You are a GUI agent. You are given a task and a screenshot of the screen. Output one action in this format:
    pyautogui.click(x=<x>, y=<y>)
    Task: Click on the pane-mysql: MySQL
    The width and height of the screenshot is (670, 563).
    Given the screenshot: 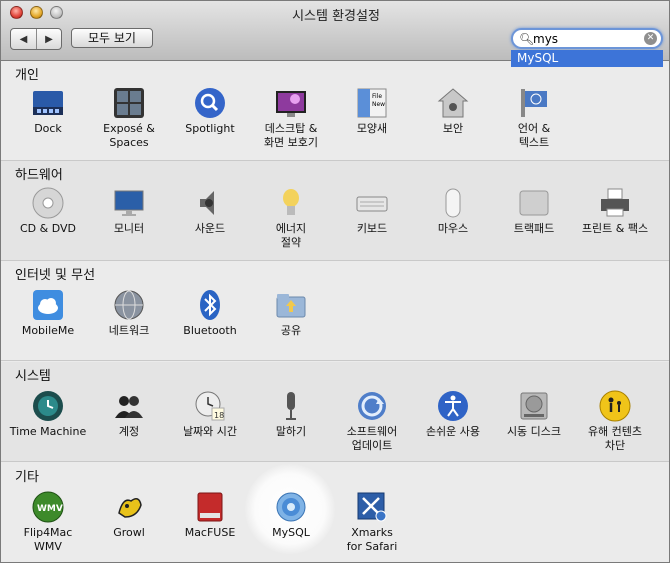 What is the action you would take?
    pyautogui.click(x=291, y=515)
    